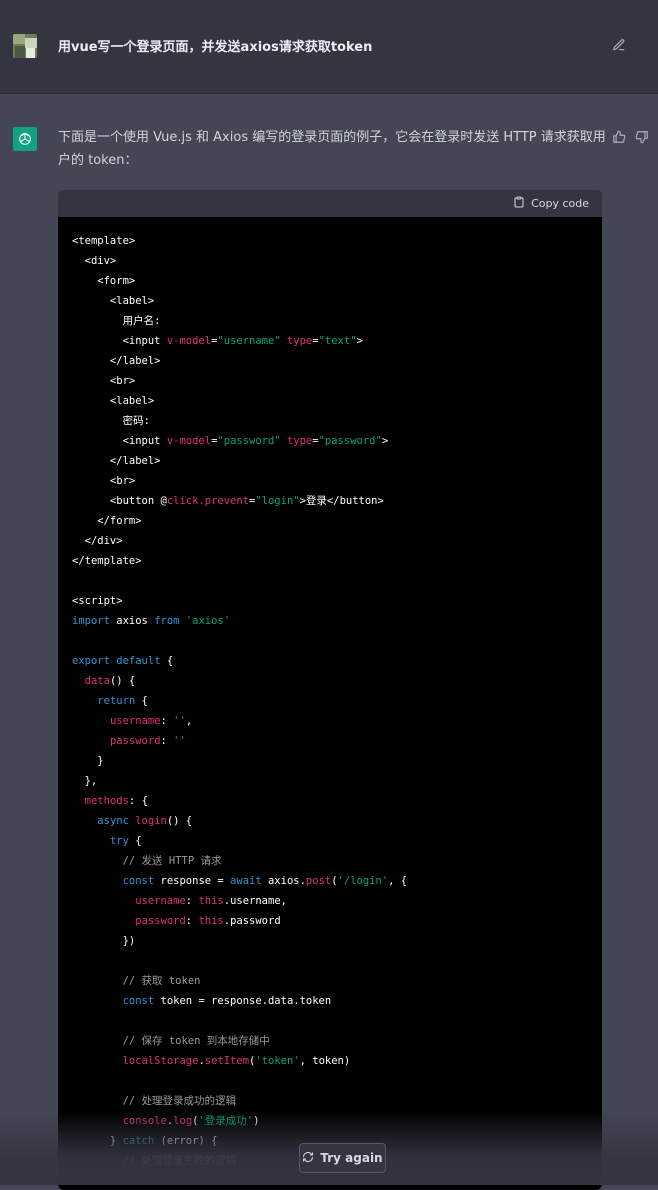 This screenshot has height=1190, width=658. What do you see at coordinates (91, 621) in the screenshot?
I see `code-token: import` at bounding box center [91, 621].